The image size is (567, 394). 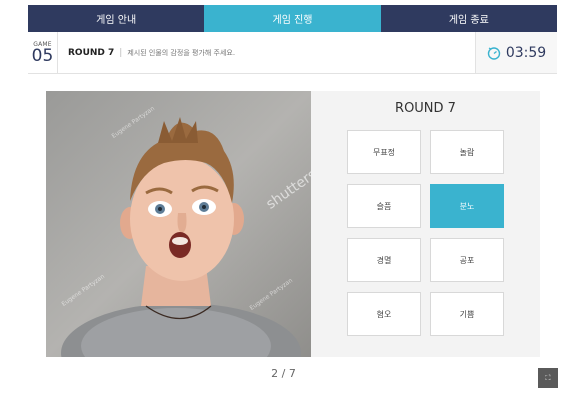 What do you see at coordinates (526, 52) in the screenshot?
I see `timer-value: 03:59` at bounding box center [526, 52].